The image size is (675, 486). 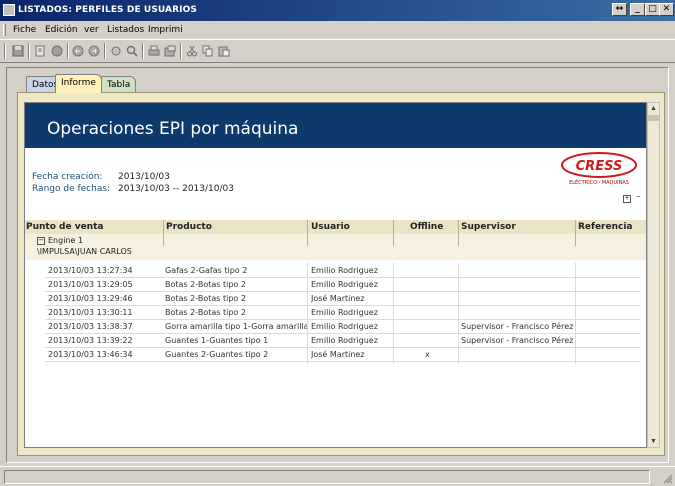 I want to click on cell-producto: Guantes 1-Guantes tipo 1, so click(x=217, y=340).